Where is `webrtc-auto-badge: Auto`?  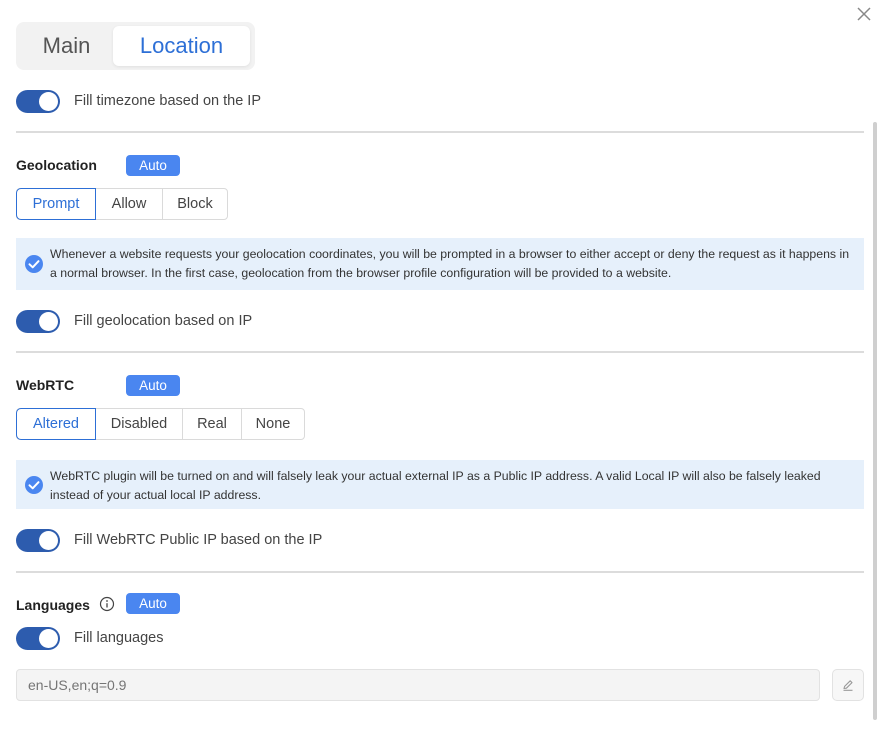 webrtc-auto-badge: Auto is located at coordinates (153, 385).